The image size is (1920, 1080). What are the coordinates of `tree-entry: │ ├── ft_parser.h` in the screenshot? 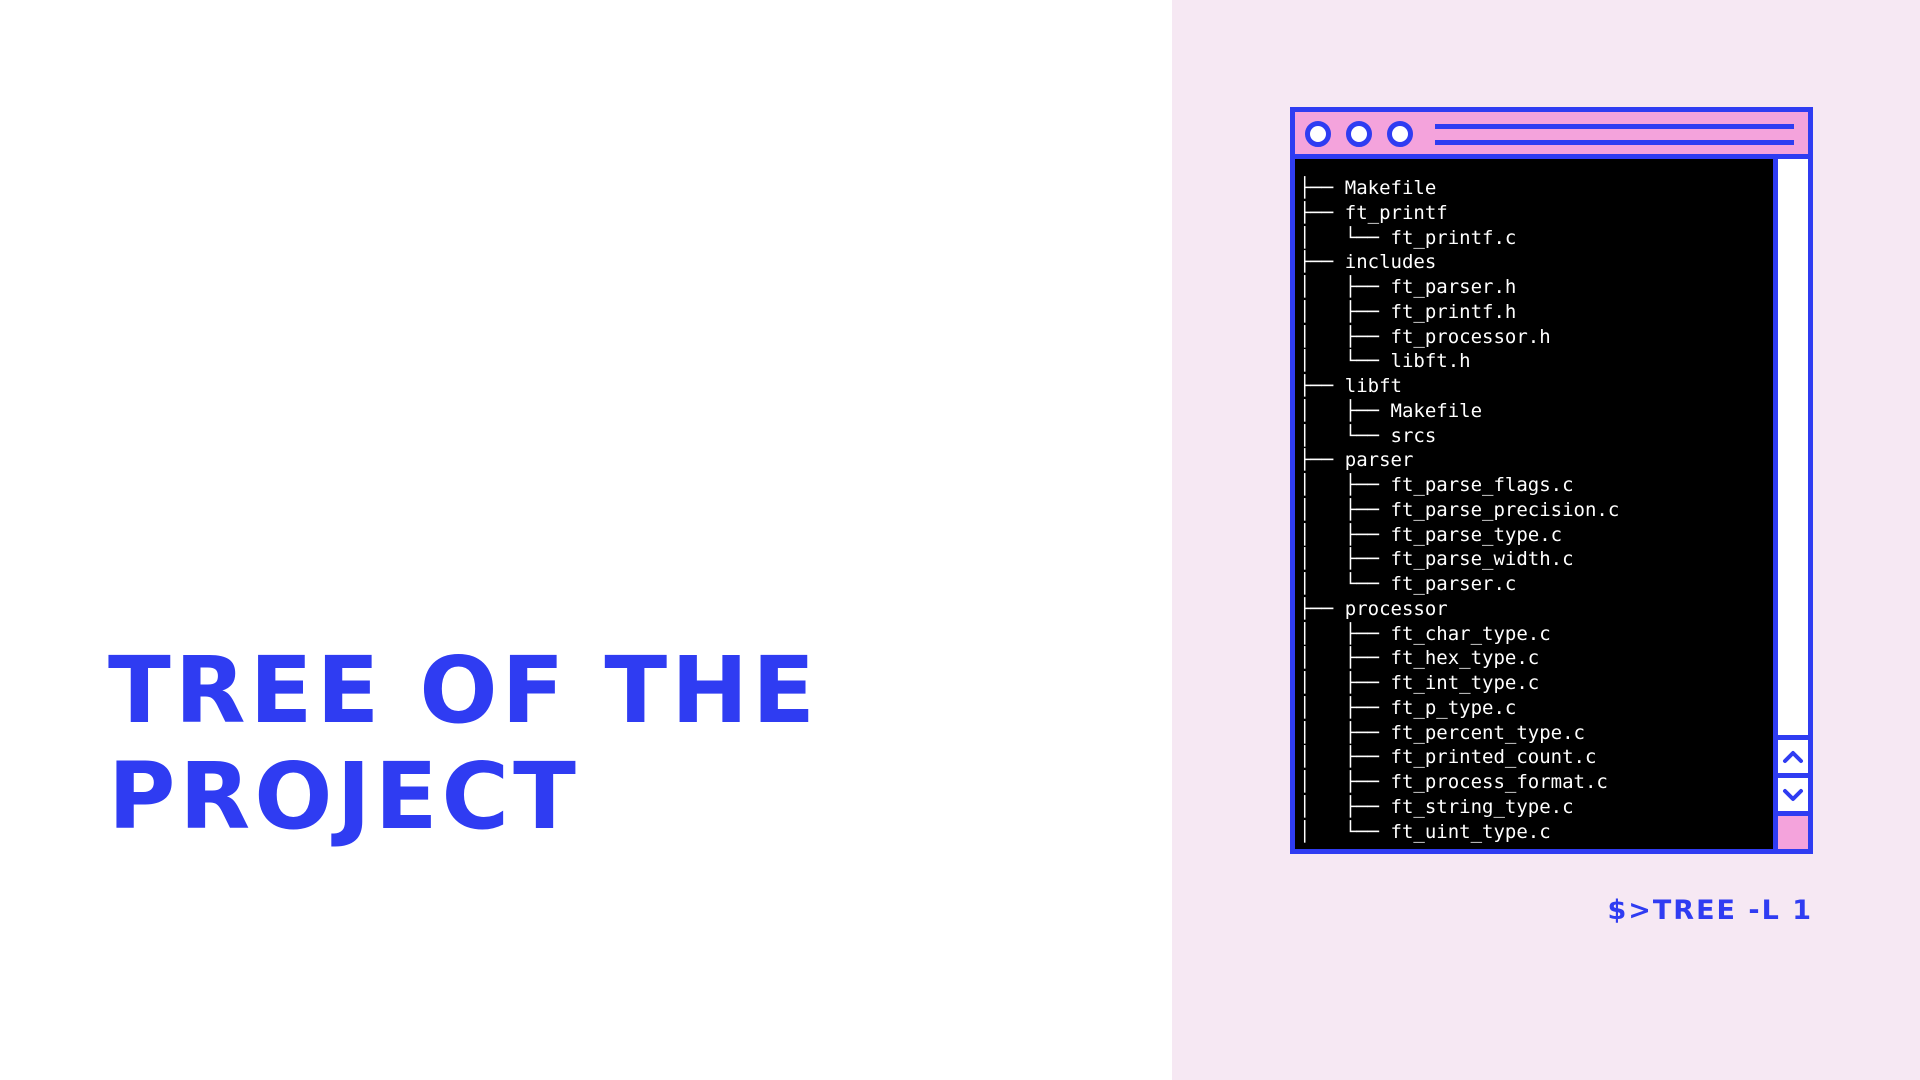 It's located at (1408, 287).